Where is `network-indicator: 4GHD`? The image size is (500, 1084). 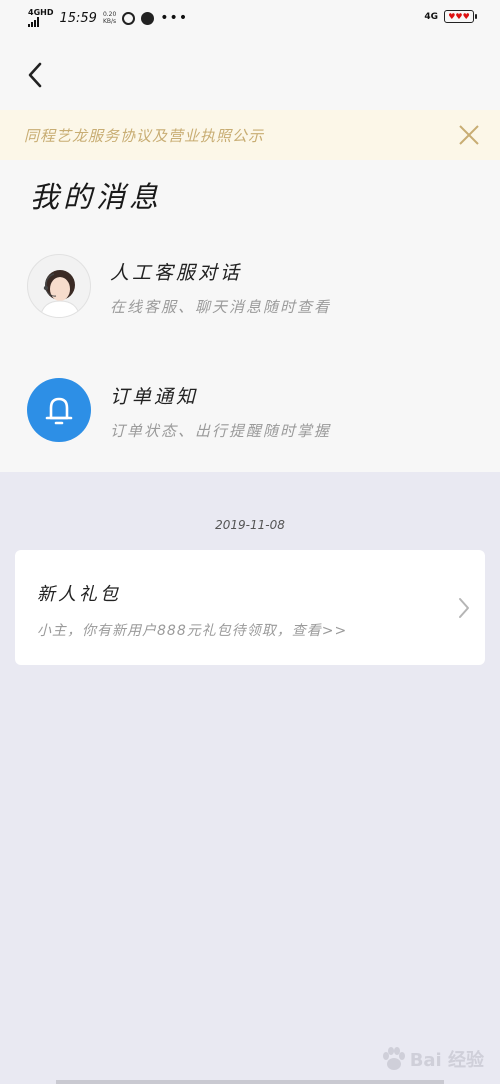 network-indicator: 4GHD is located at coordinates (40, 18).